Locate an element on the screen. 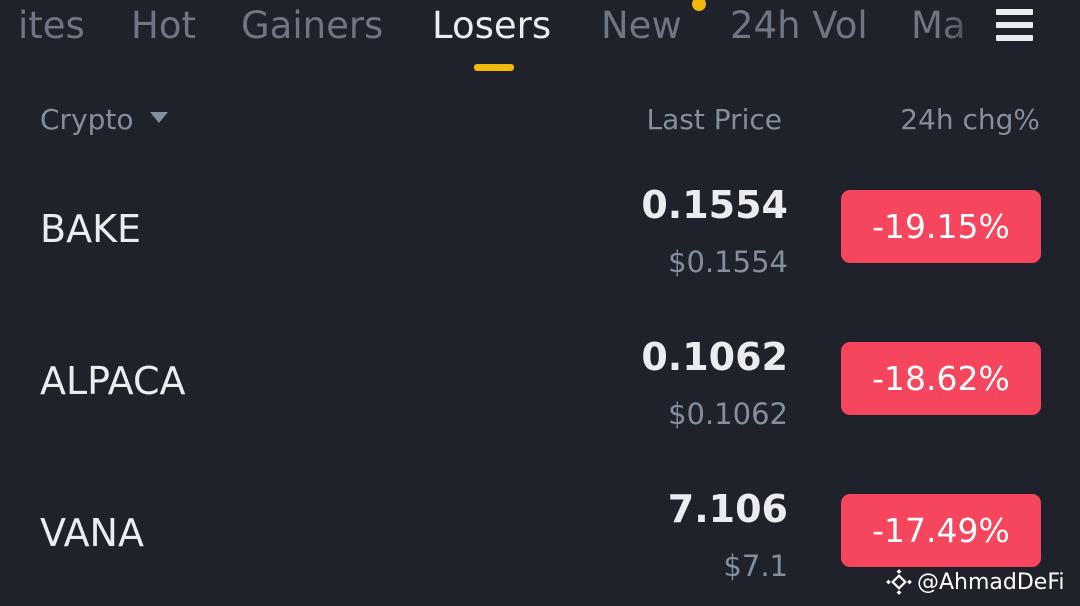 This screenshot has width=1080, height=606. binance-logo-icon is located at coordinates (899, 582).